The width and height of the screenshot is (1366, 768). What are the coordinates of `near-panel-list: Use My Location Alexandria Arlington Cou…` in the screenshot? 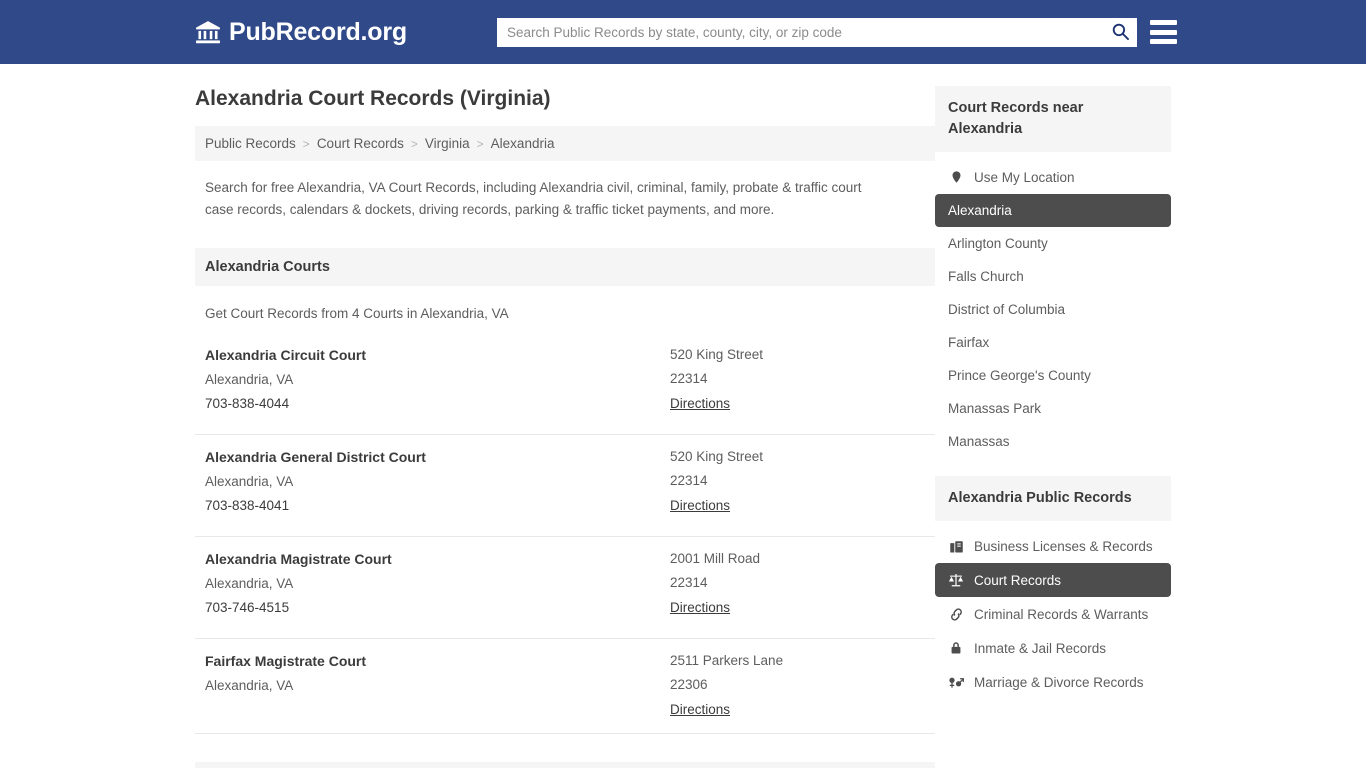 It's located at (1053, 305).